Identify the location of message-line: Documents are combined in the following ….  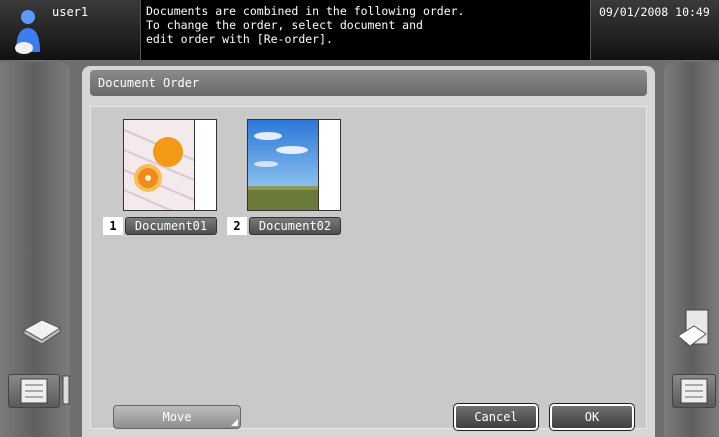
(305, 11).